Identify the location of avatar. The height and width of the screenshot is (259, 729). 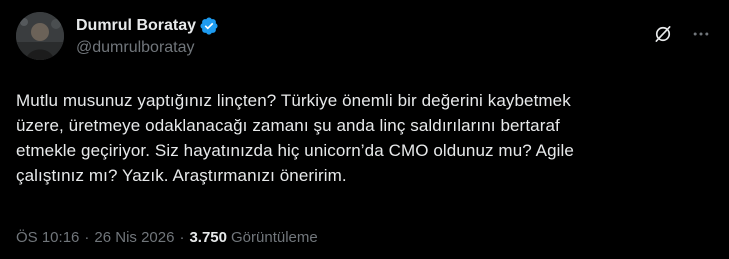
(40, 36).